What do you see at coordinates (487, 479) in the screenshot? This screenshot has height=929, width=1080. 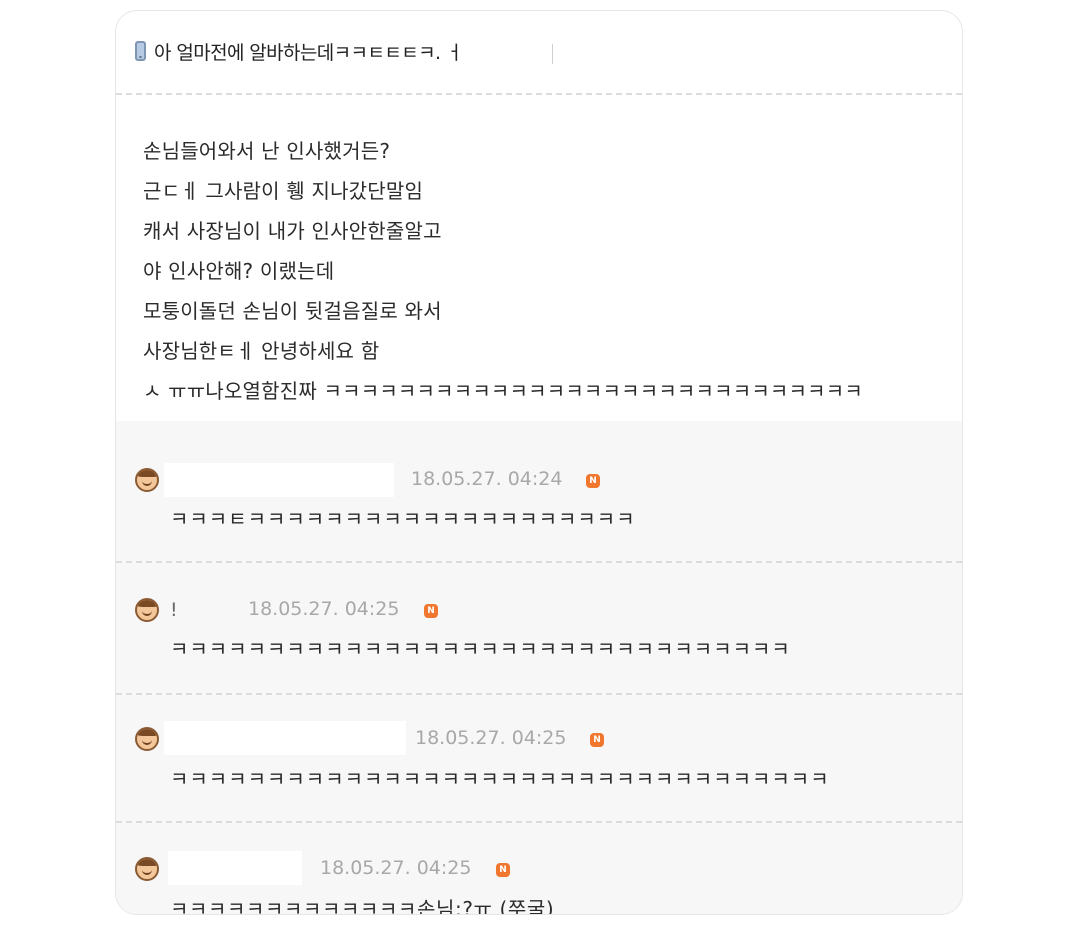 I see `comment-timestamp: 18.05.27. 04:24` at bounding box center [487, 479].